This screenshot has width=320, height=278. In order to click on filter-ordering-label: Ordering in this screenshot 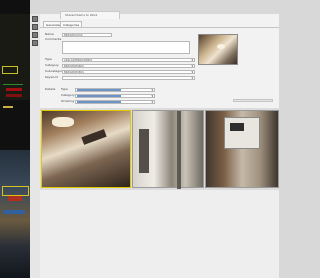, I will do `click(68, 101)`.